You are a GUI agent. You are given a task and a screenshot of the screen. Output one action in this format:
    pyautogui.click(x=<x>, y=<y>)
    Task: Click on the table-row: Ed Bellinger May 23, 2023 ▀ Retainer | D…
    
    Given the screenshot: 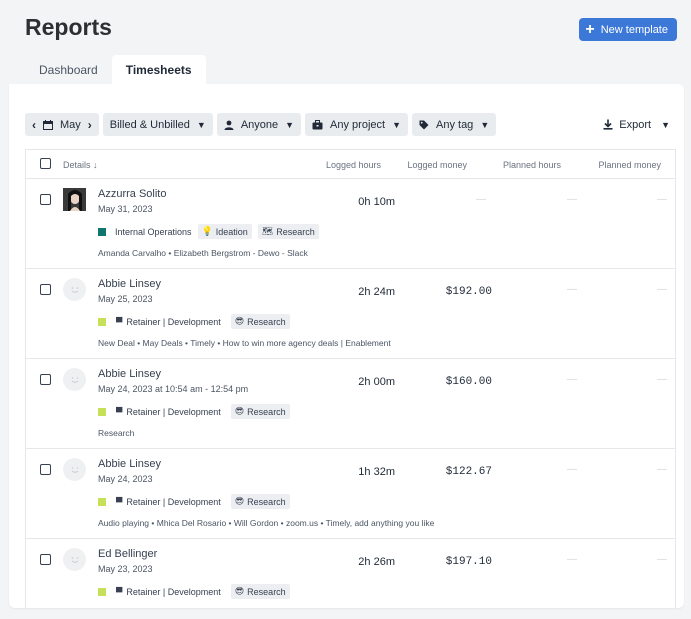 What is the action you would take?
    pyautogui.click(x=350, y=573)
    